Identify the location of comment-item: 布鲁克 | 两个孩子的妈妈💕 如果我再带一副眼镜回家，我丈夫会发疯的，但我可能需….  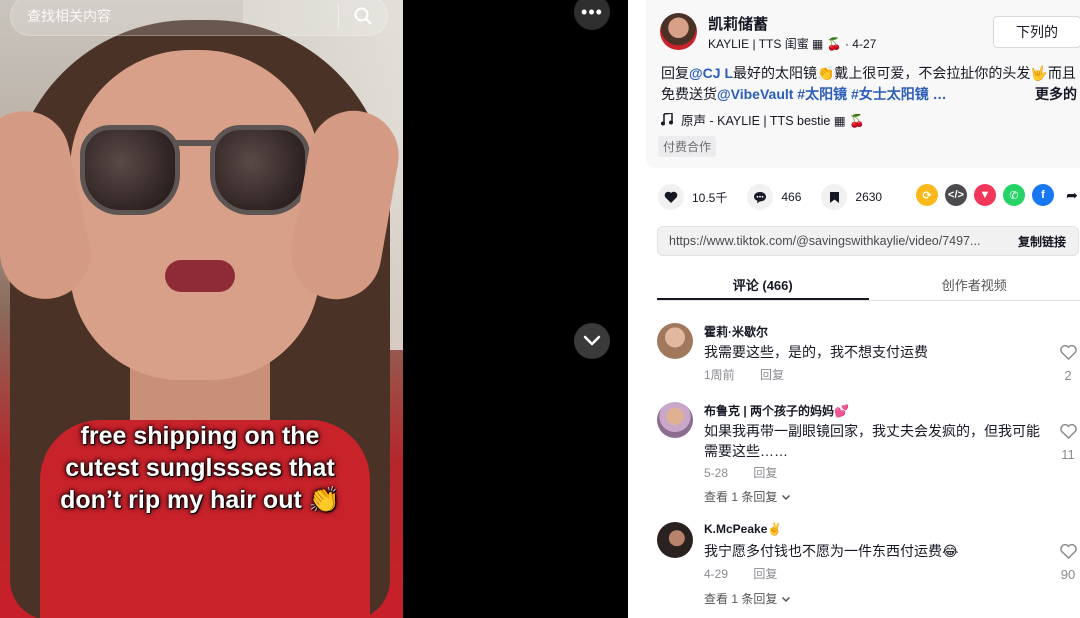
(868, 453).